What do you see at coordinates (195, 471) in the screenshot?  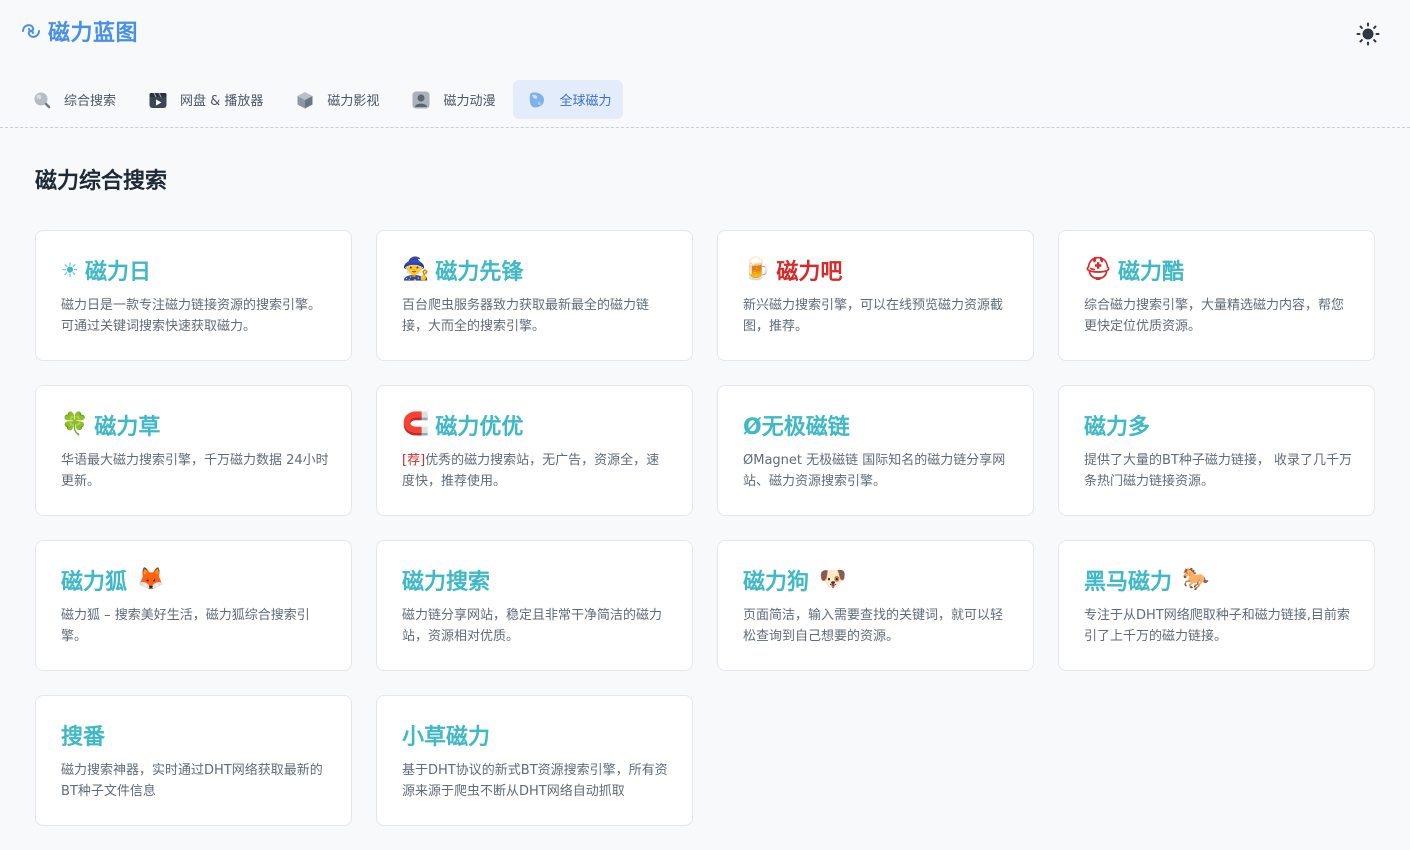 I see `card-description: 华语最大磁力搜索引擎，千万磁力数据 24小时更新。` at bounding box center [195, 471].